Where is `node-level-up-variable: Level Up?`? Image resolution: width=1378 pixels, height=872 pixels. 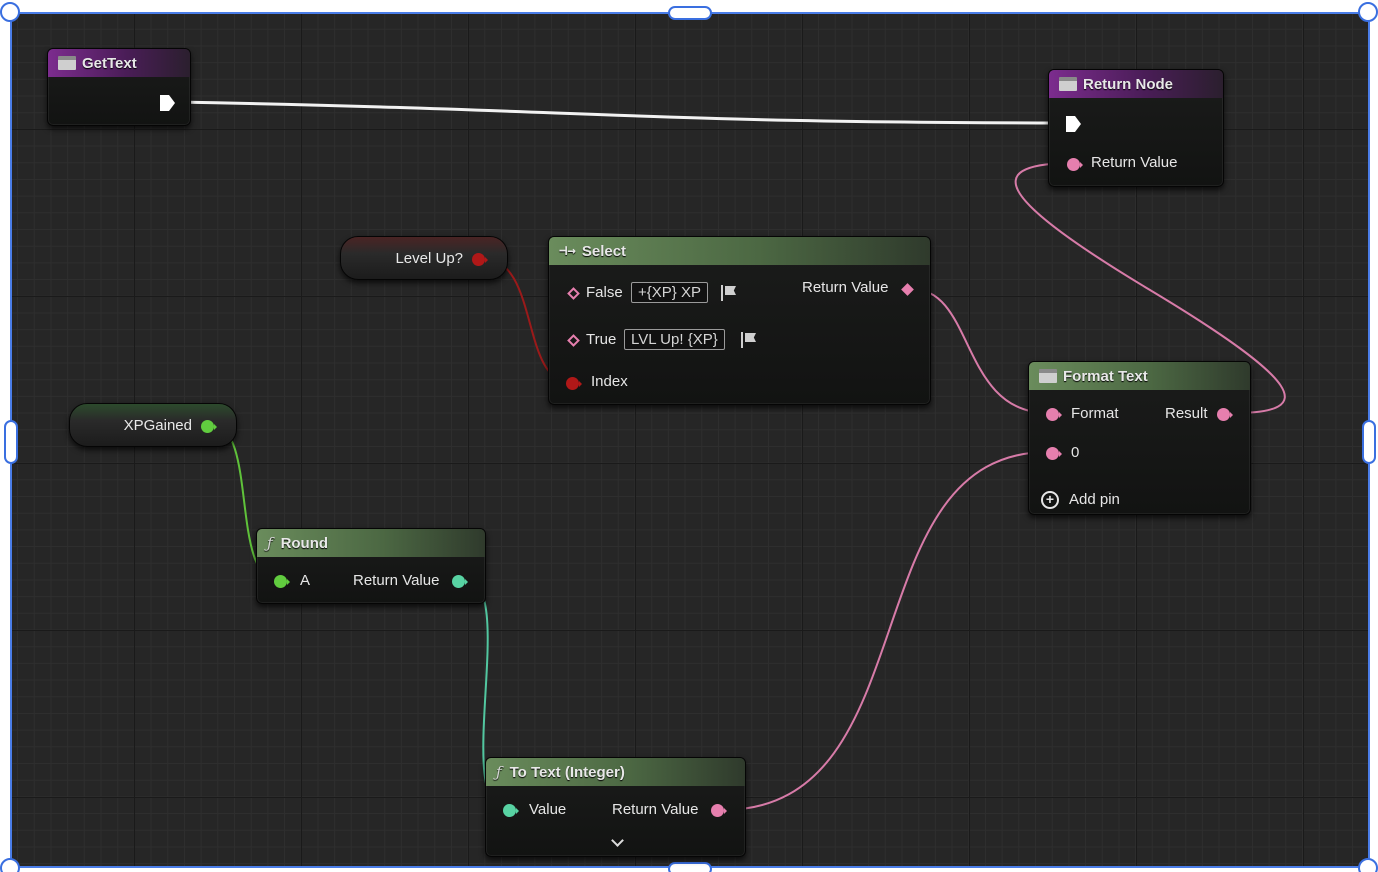 node-level-up-variable: Level Up? is located at coordinates (424, 258).